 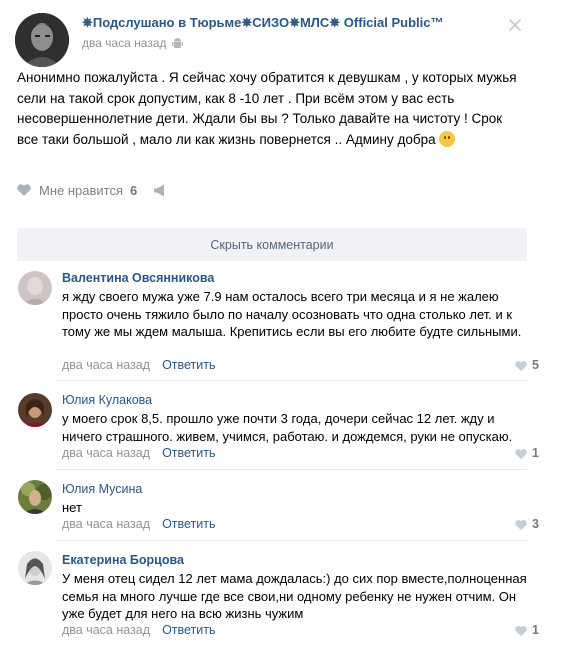 I want to click on hide-comments-button: Скрыть комментарии, so click(x=272, y=244).